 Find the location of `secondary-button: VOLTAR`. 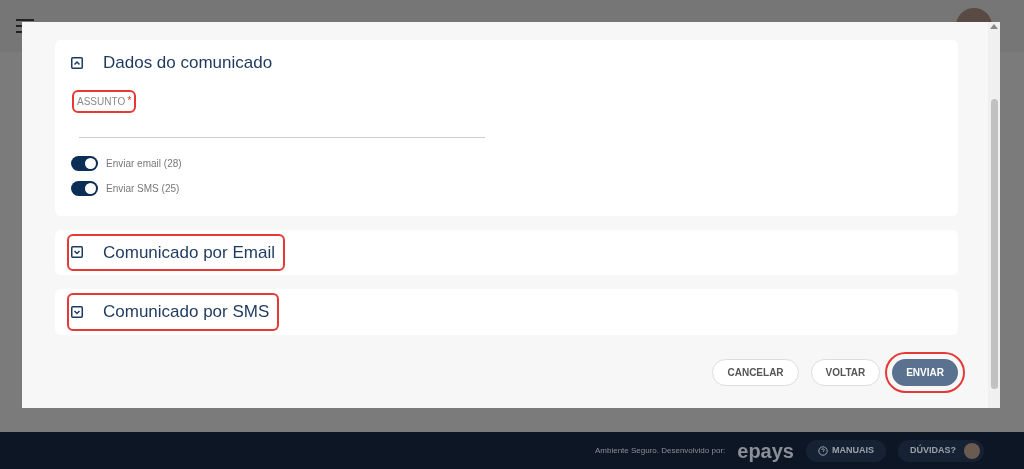

secondary-button: VOLTAR is located at coordinates (845, 372).